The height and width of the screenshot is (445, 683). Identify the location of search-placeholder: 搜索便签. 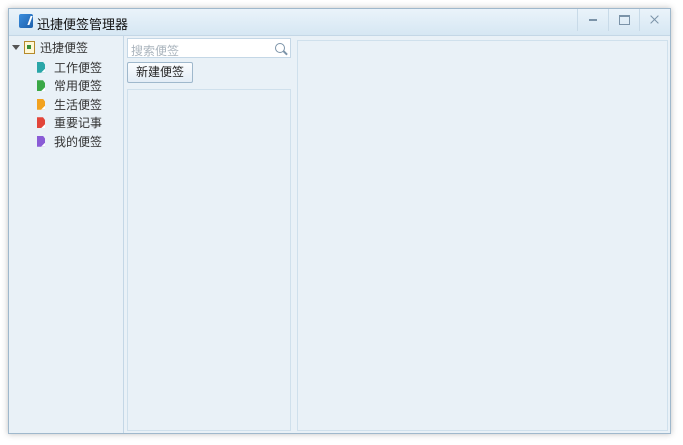
(155, 51).